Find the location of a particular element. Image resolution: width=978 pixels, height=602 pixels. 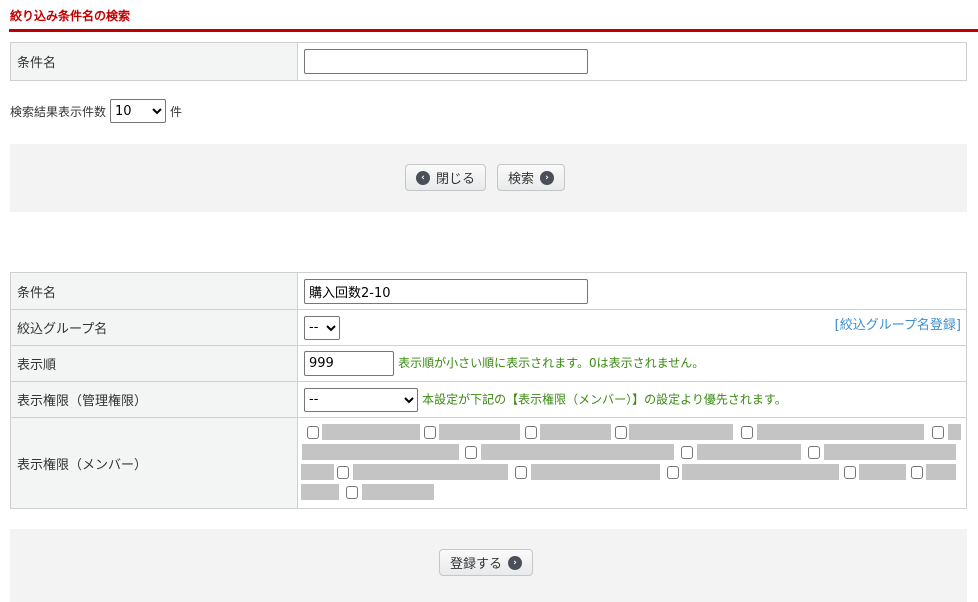

condition-name-label: 条件名 is located at coordinates (154, 61).